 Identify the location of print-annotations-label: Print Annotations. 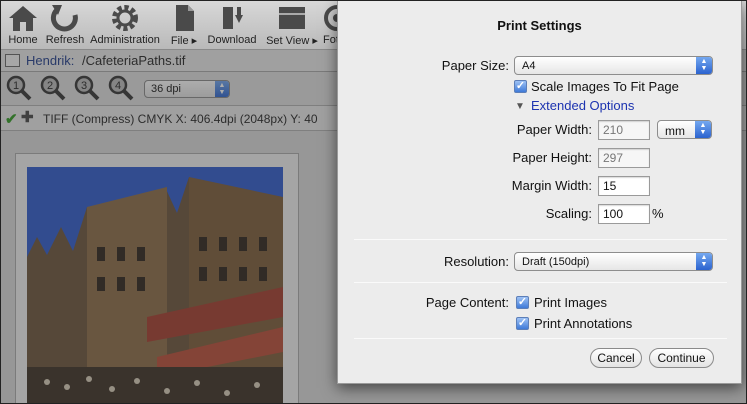
(583, 323).